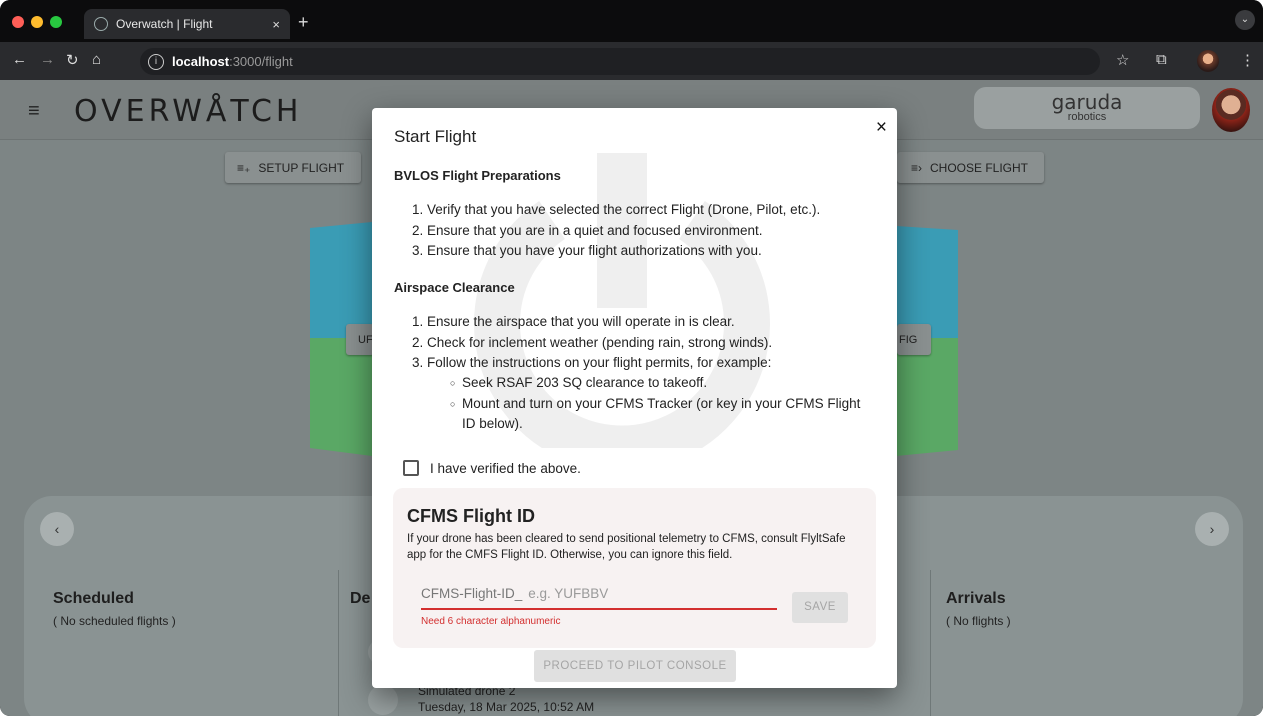  What do you see at coordinates (454, 287) in the screenshot?
I see `airspace-heading: Airspace Clearance` at bounding box center [454, 287].